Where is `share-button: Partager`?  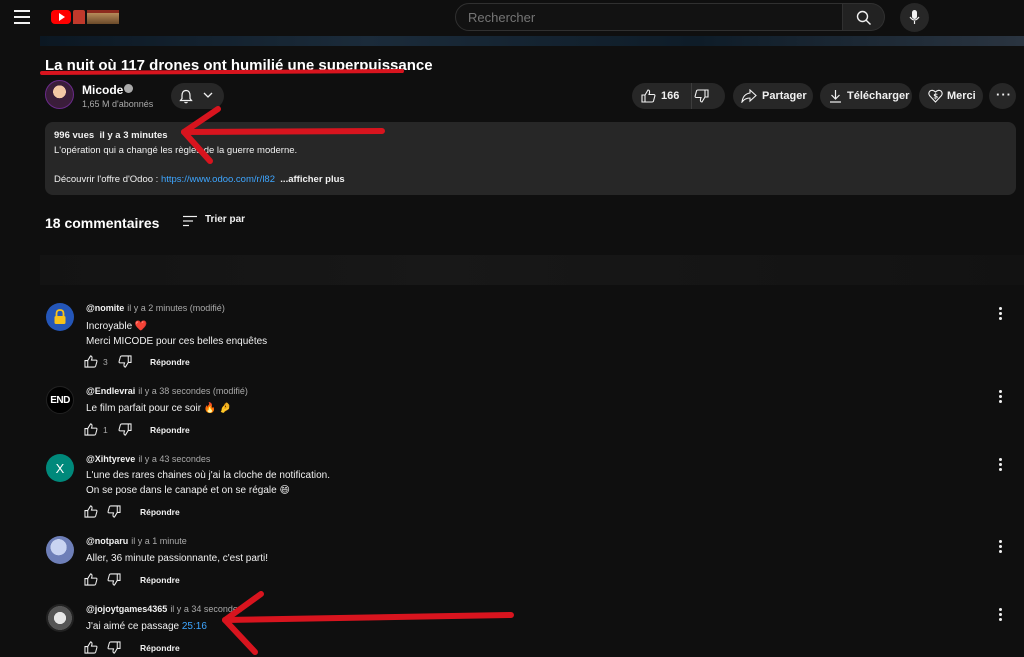
share-button: Partager is located at coordinates (773, 96).